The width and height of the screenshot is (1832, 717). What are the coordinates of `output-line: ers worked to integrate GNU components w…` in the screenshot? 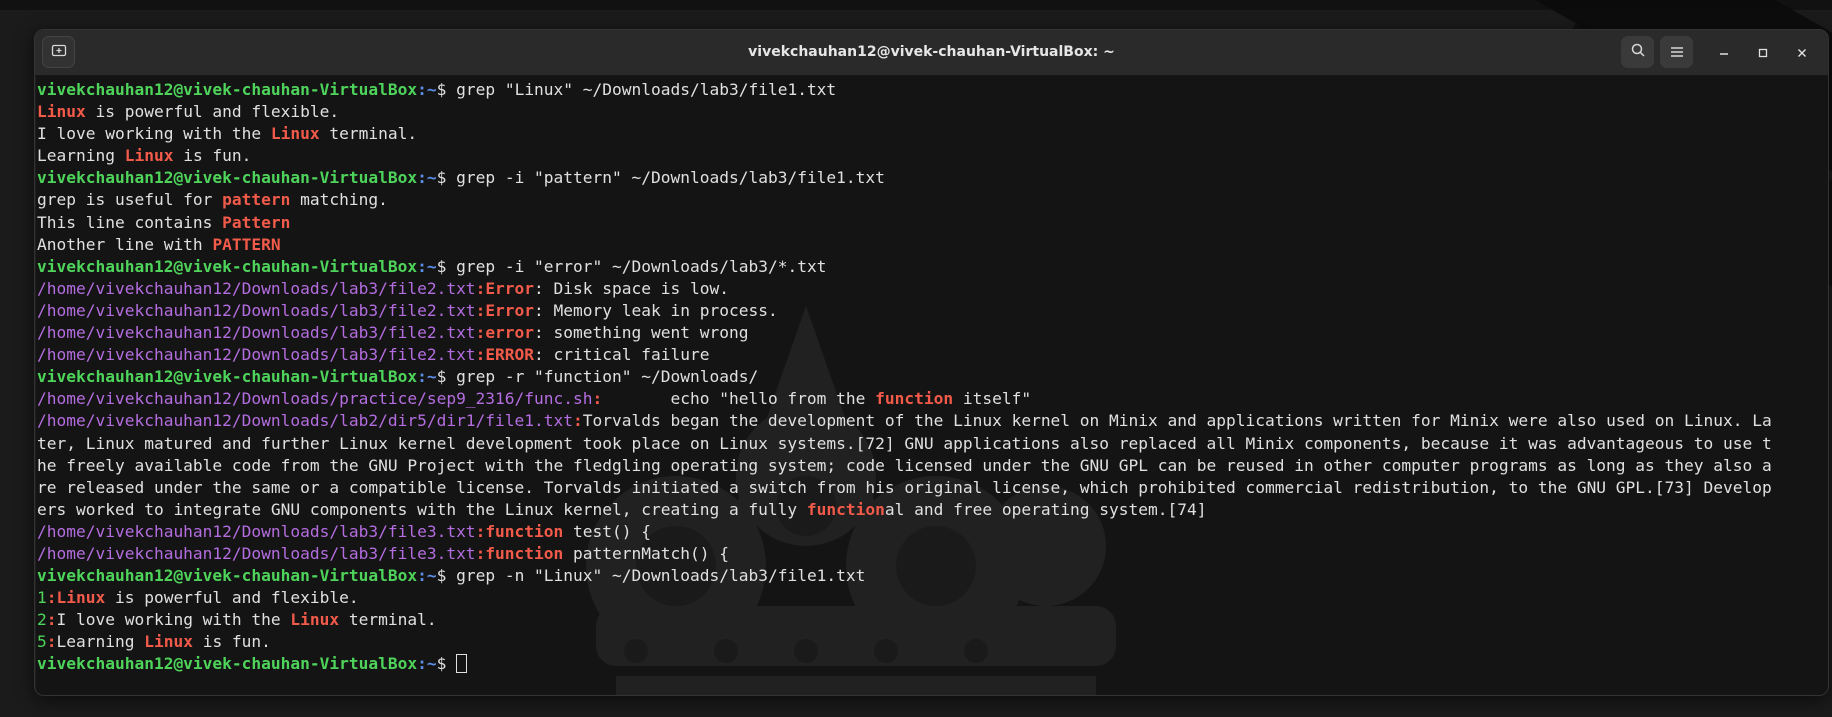 It's located at (927, 510).